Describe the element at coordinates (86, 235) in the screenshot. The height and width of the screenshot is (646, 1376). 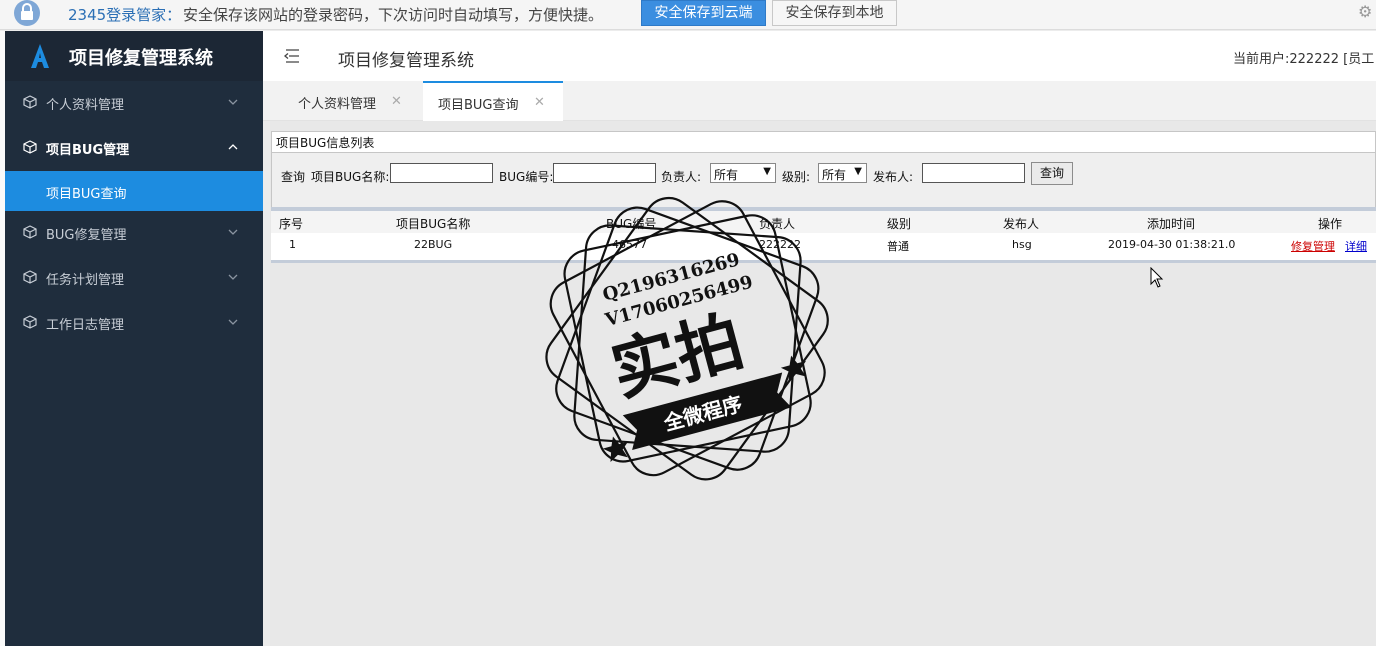
I see `sidebar-item-label: BUG修复管理` at that location.